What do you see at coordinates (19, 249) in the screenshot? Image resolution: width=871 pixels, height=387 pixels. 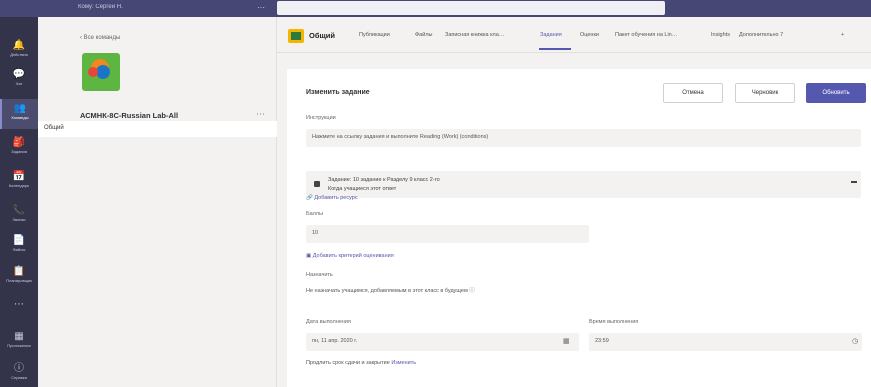 I see `rail-item-label: Файлы` at bounding box center [19, 249].